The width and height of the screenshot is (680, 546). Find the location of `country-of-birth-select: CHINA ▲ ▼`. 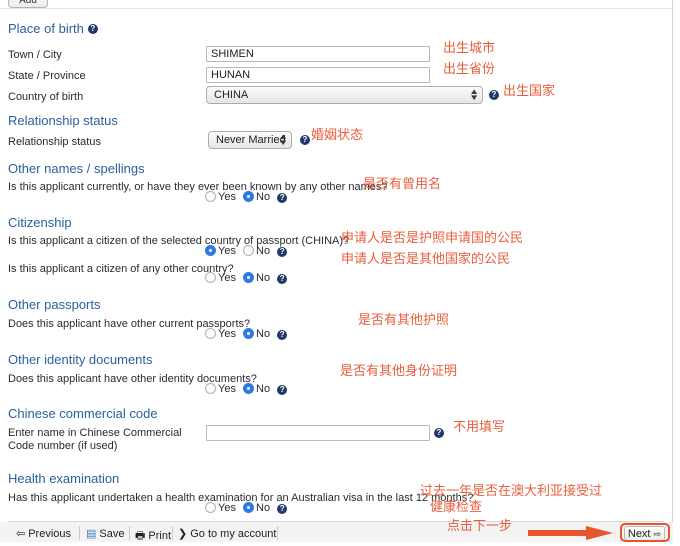

country-of-birth-select: CHINA ▲ ▼ is located at coordinates (344, 95).